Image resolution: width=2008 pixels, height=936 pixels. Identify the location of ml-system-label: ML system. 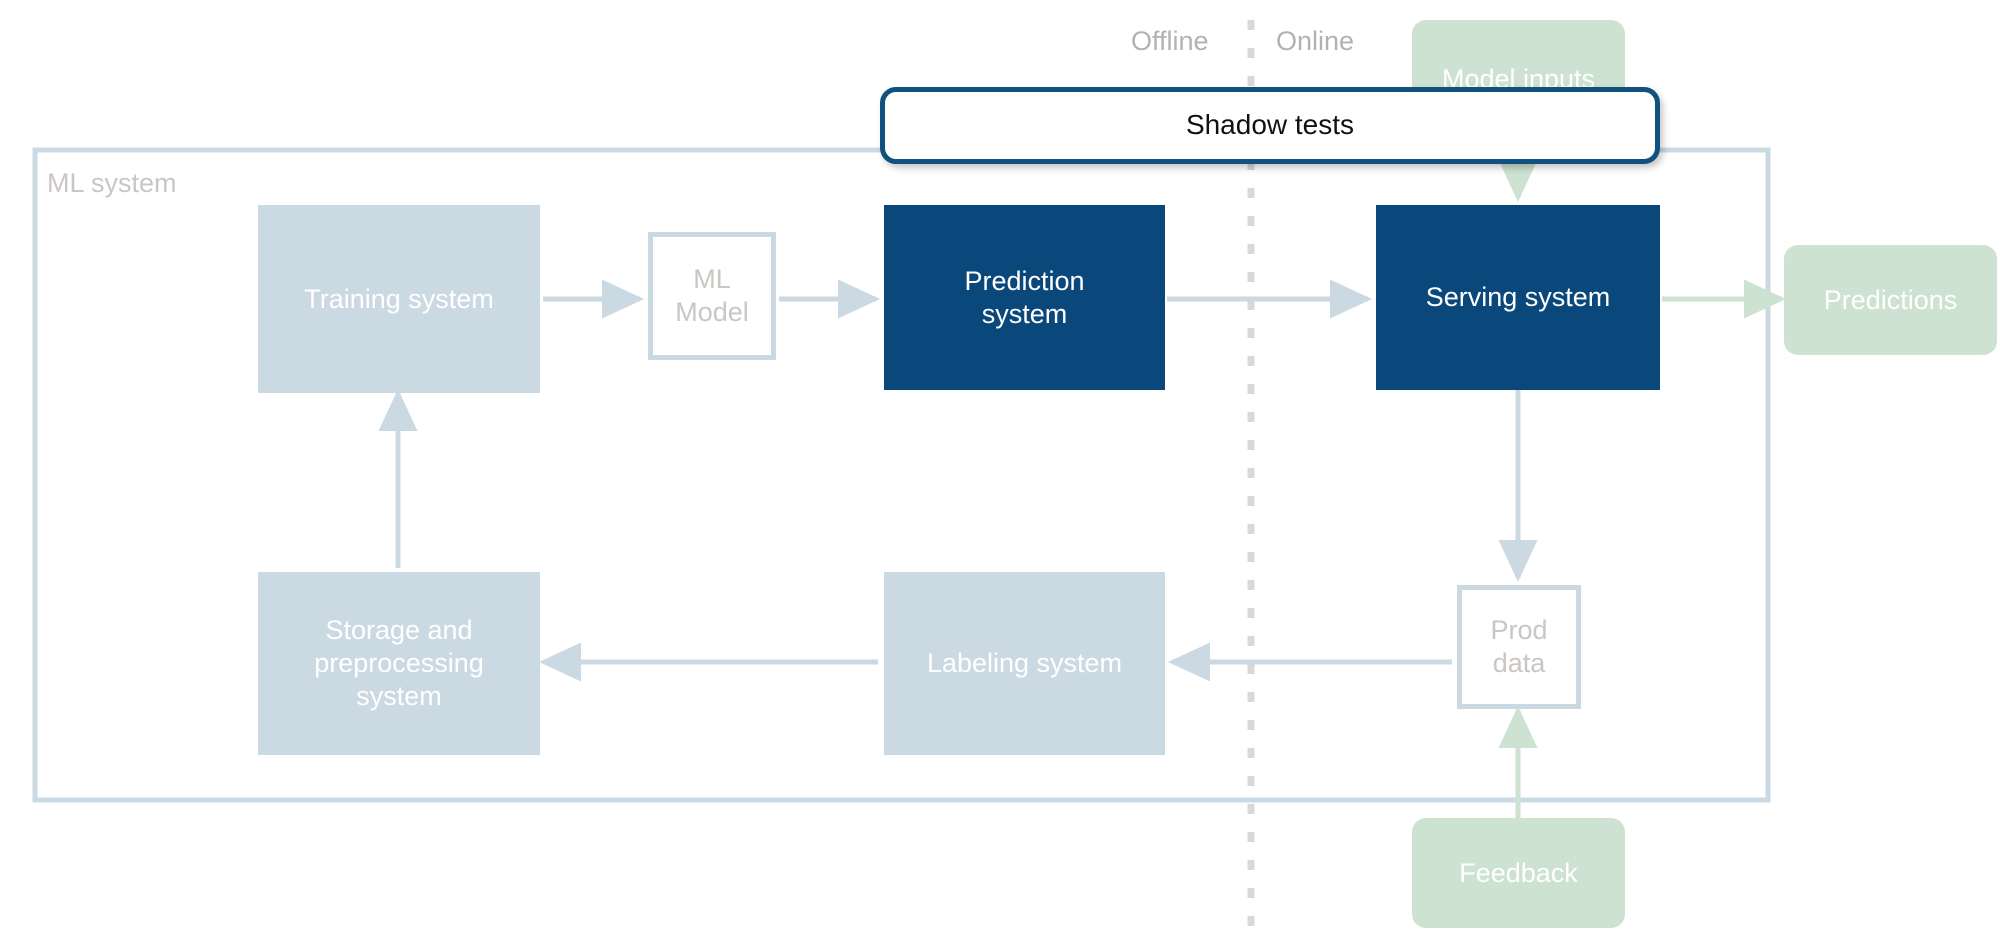
(112, 183).